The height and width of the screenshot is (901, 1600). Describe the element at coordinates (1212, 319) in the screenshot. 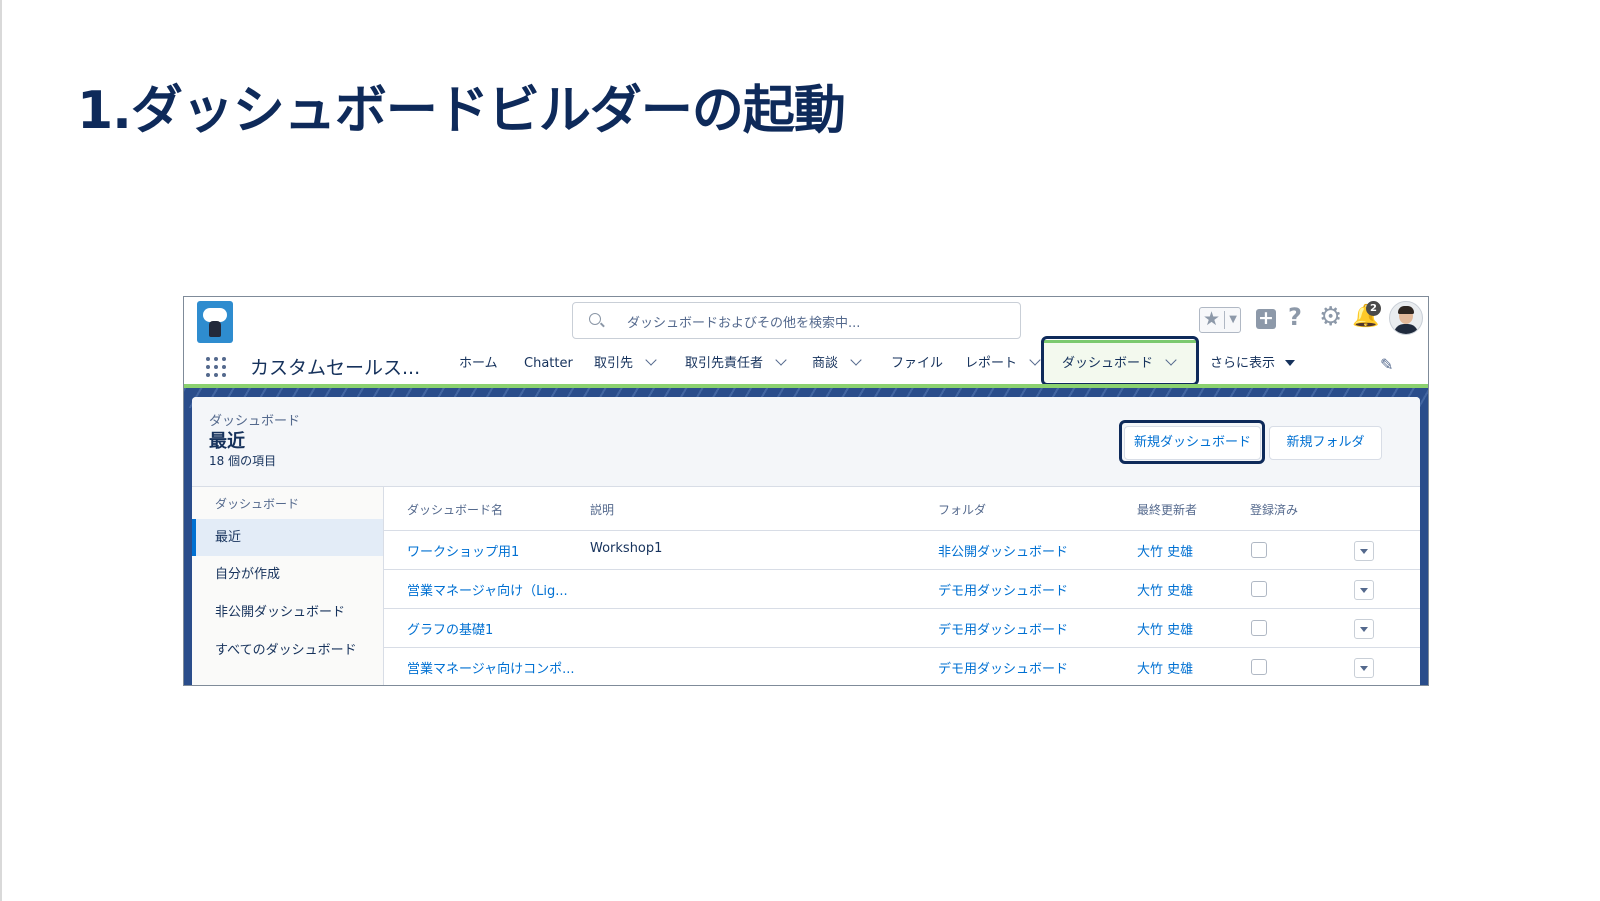

I see `star-icon: ★` at that location.